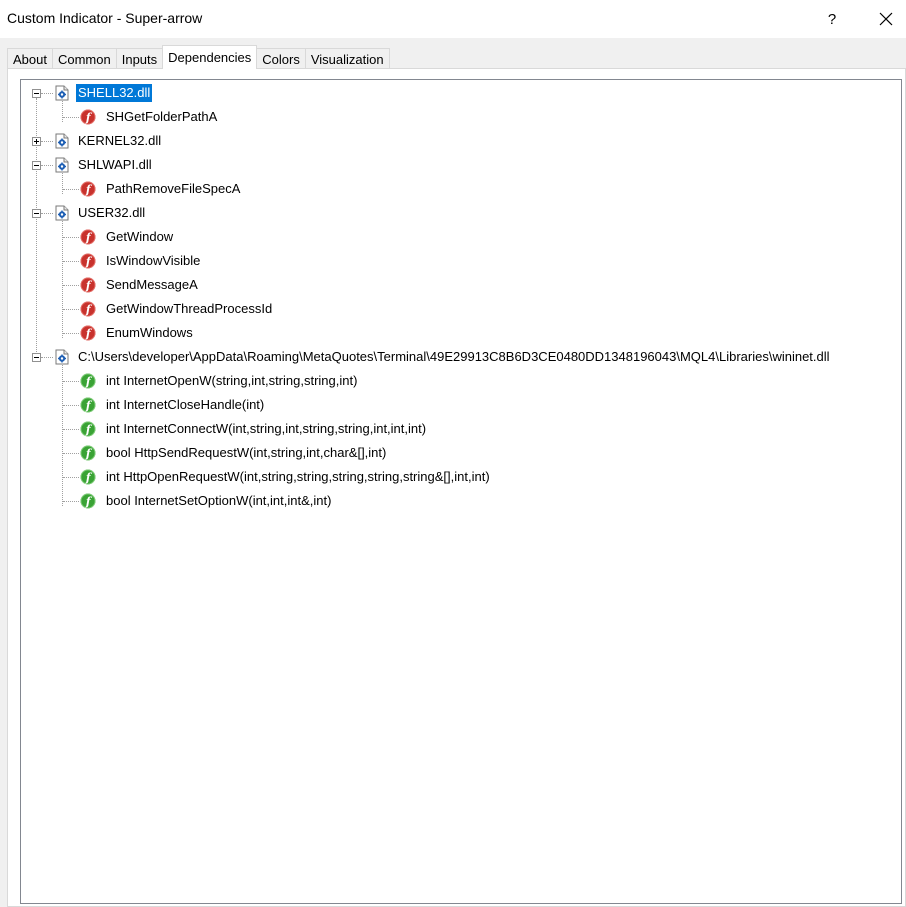 Image resolution: width=906 pixels, height=907 pixels. Describe the element at coordinates (114, 93) in the screenshot. I see `tree-item-label: SHELL32.dll` at that location.